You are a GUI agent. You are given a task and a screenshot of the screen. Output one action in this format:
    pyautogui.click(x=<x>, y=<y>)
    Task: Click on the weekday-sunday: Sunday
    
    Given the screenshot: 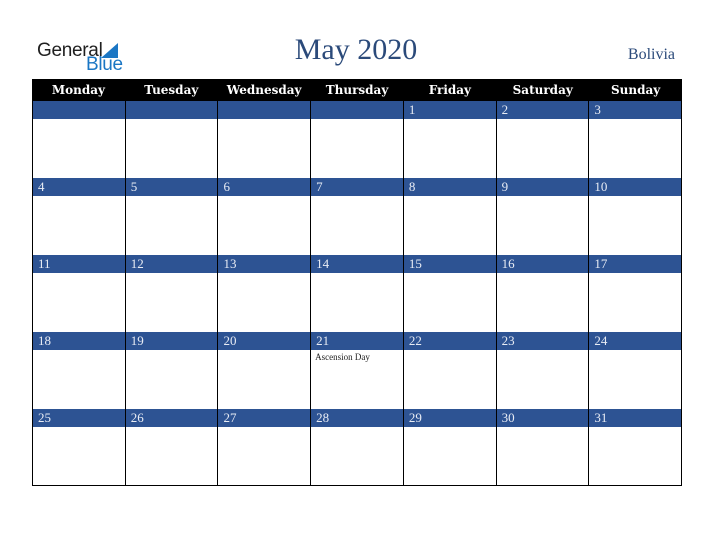 What is the action you would take?
    pyautogui.click(x=635, y=90)
    